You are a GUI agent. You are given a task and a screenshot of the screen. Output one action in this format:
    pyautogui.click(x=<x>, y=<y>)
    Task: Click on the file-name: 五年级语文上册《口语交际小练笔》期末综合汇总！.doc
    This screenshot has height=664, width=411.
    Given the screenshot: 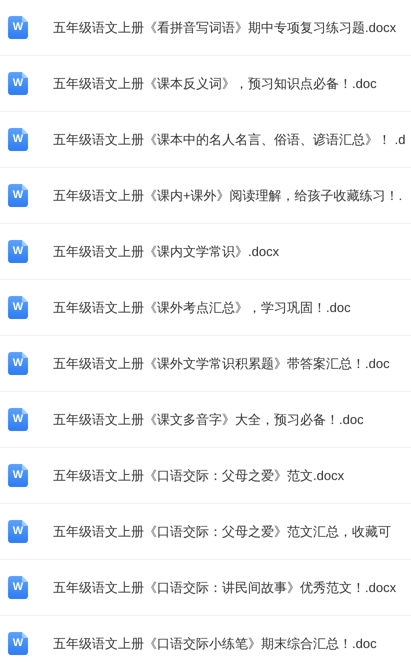 What is the action you would take?
    pyautogui.click(x=215, y=643)
    